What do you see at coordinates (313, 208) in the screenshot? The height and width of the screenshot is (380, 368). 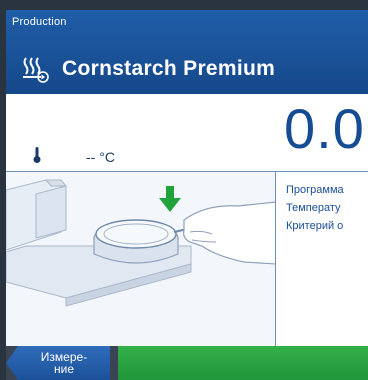 I see `info-temperature: Температу` at bounding box center [313, 208].